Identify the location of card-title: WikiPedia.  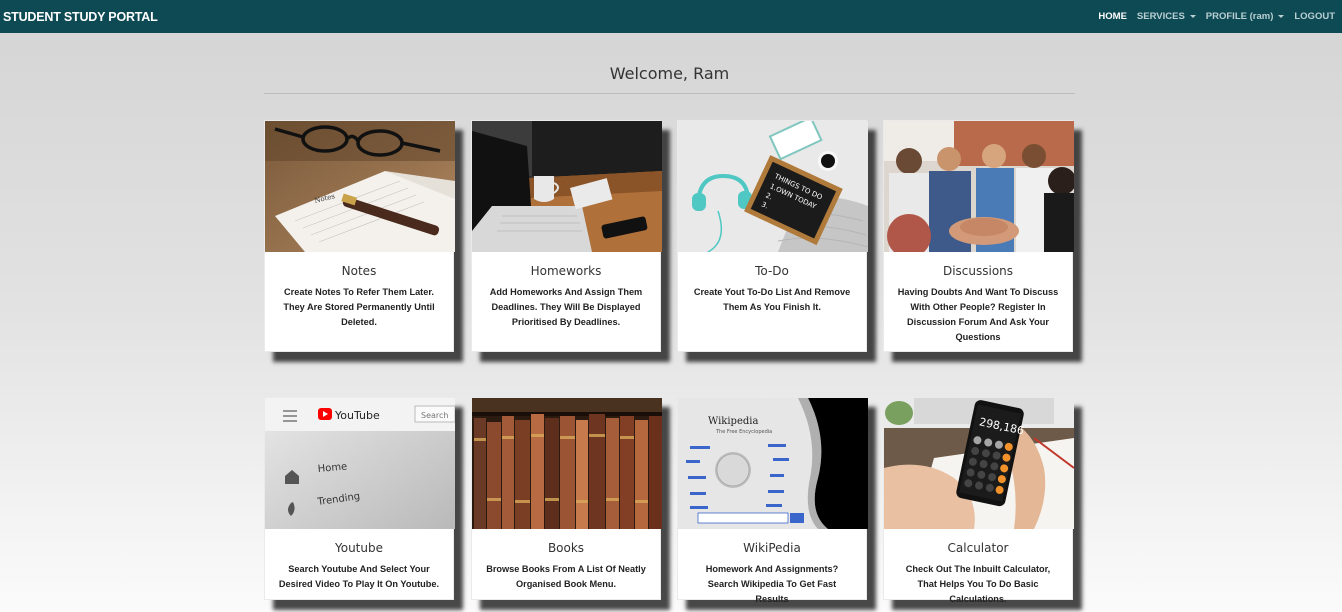
(772, 548).